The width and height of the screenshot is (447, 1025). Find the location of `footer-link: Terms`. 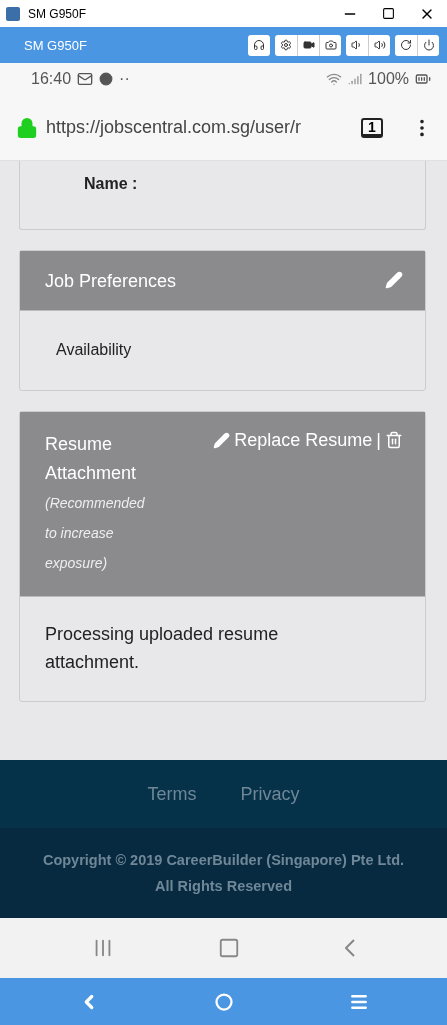

footer-link: Terms is located at coordinates (172, 794).